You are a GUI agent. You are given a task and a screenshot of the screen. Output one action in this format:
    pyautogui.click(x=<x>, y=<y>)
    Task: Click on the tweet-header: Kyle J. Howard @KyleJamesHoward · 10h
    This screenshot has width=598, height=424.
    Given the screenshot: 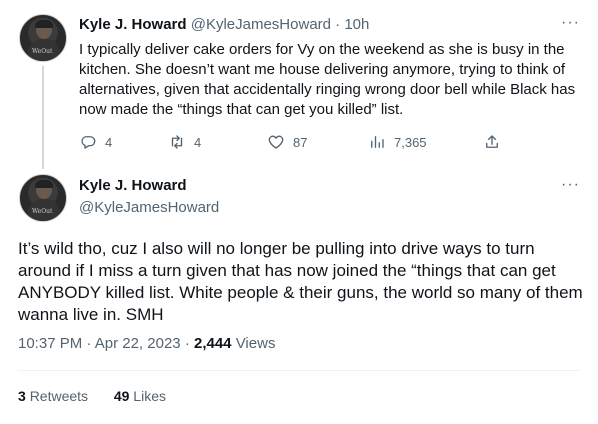 What is the action you would take?
    pyautogui.click(x=224, y=24)
    